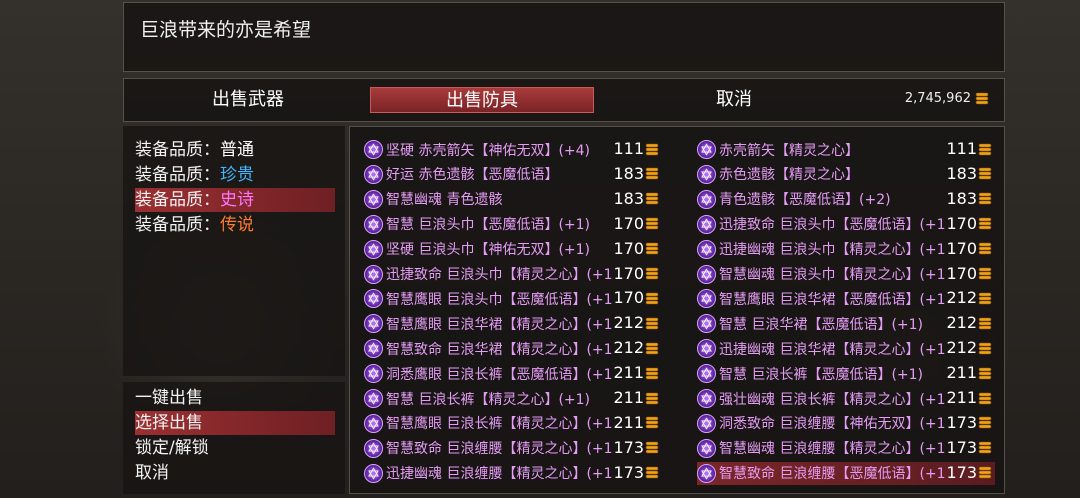  What do you see at coordinates (472, 175) in the screenshot?
I see `item-name: 好运 赤色遗骸【恶魔低语】` at bounding box center [472, 175].